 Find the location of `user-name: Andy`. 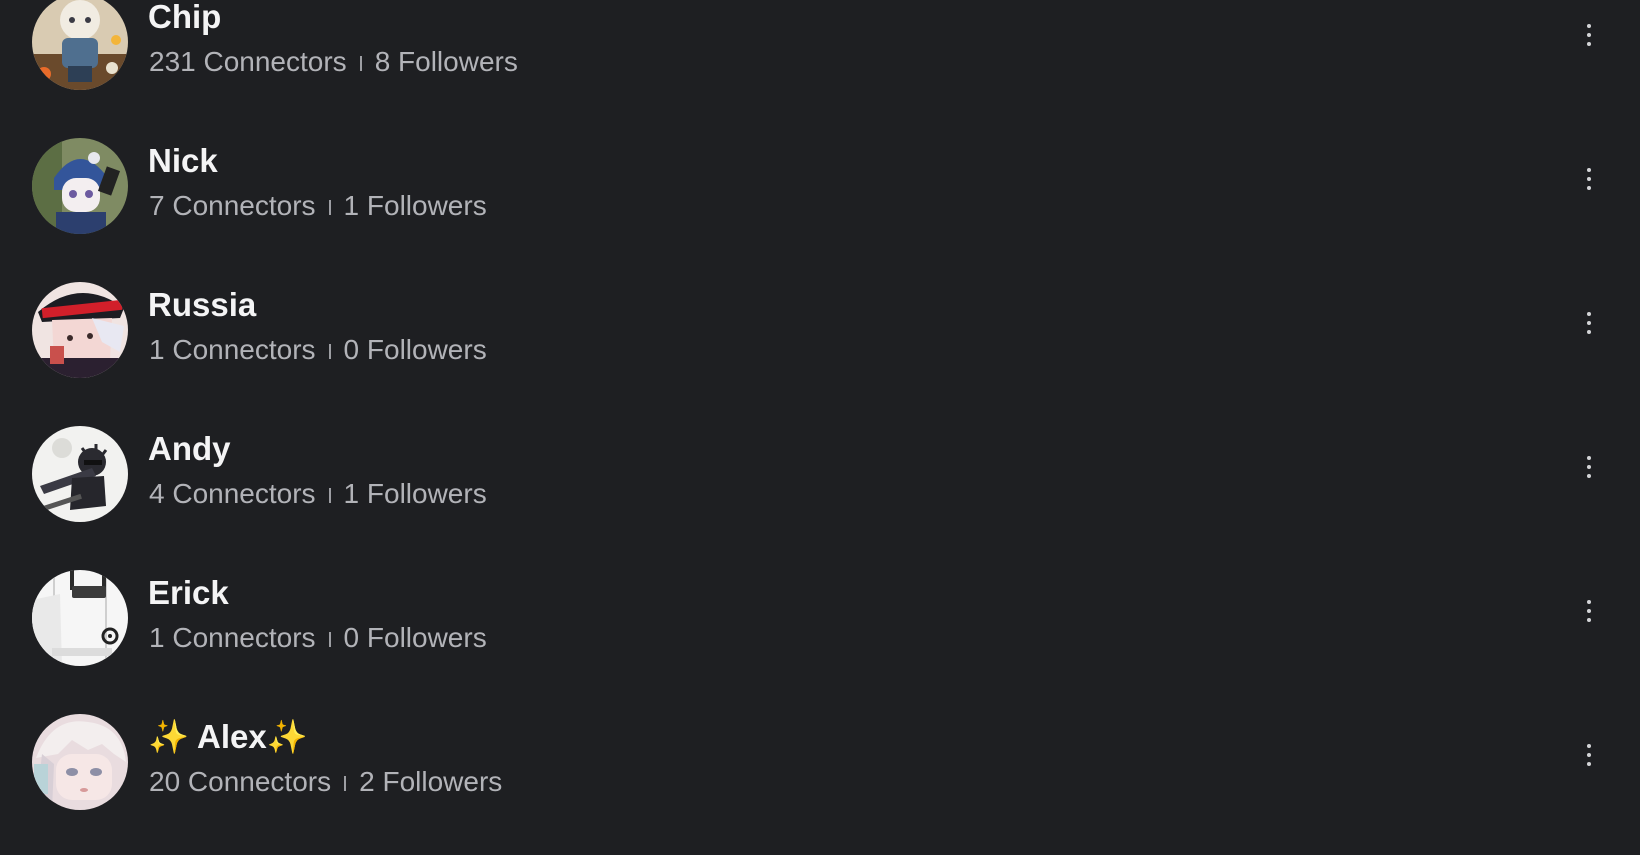

user-name: Andy is located at coordinates (189, 448).